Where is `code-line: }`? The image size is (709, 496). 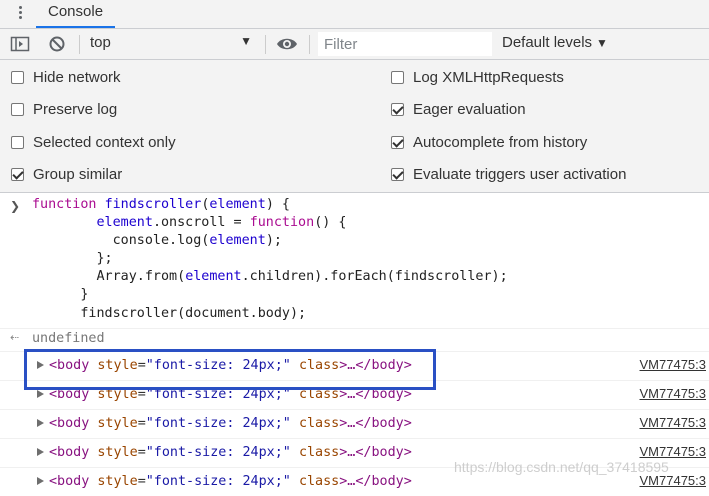
code-line: } is located at coordinates (60, 295).